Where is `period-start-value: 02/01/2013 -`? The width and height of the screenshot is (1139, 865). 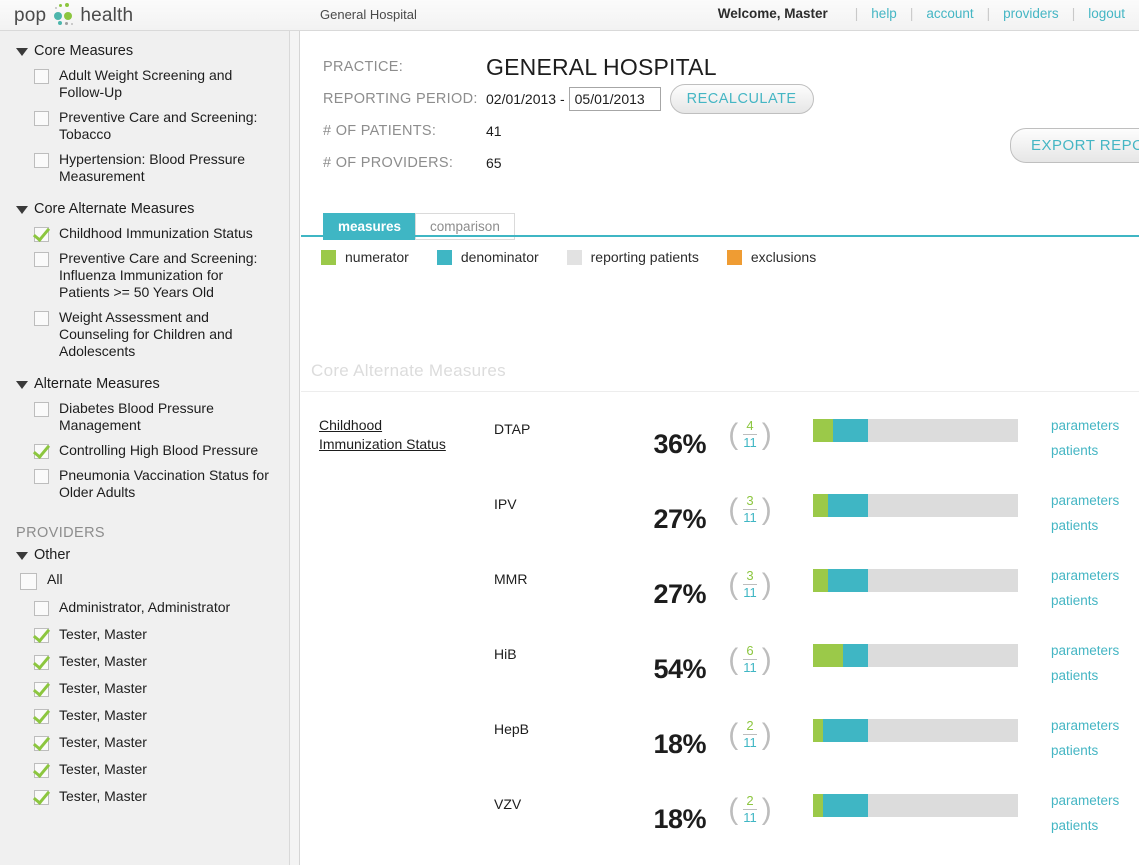 period-start-value: 02/01/2013 - is located at coordinates (525, 99).